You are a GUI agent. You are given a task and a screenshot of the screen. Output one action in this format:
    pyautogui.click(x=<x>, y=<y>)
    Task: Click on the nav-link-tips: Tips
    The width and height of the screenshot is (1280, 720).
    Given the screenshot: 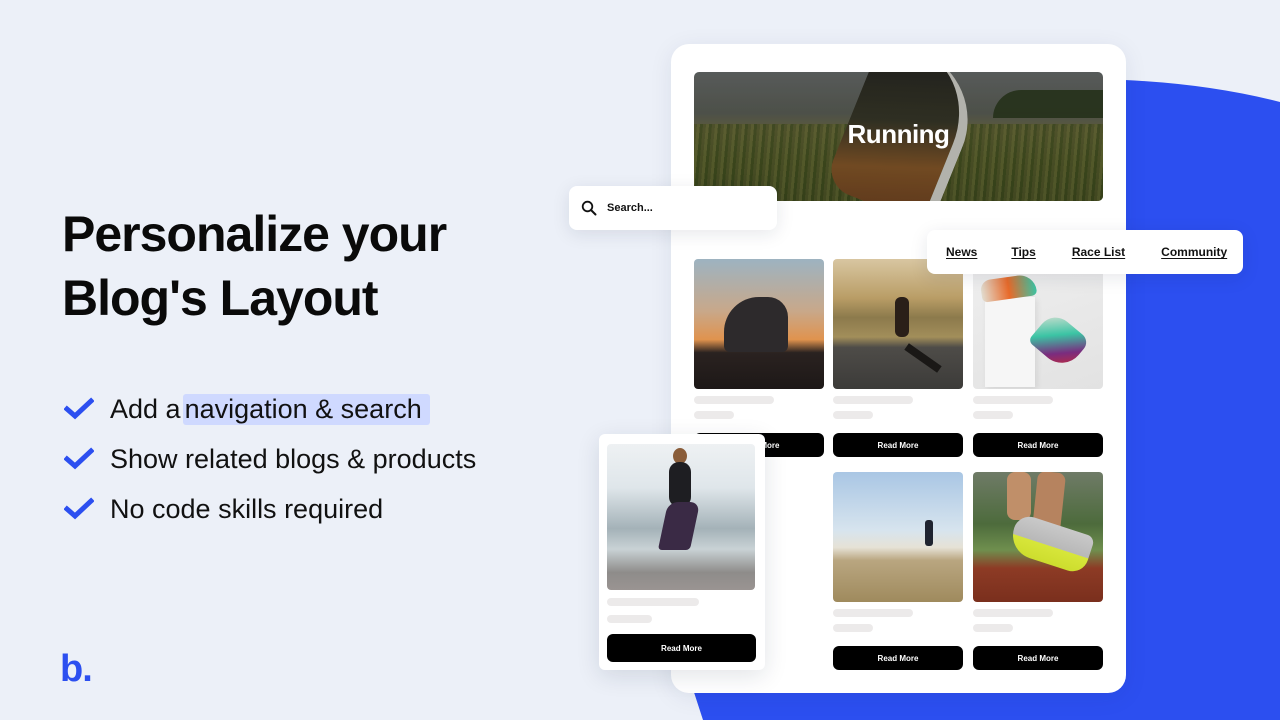 What is the action you would take?
    pyautogui.click(x=1023, y=252)
    